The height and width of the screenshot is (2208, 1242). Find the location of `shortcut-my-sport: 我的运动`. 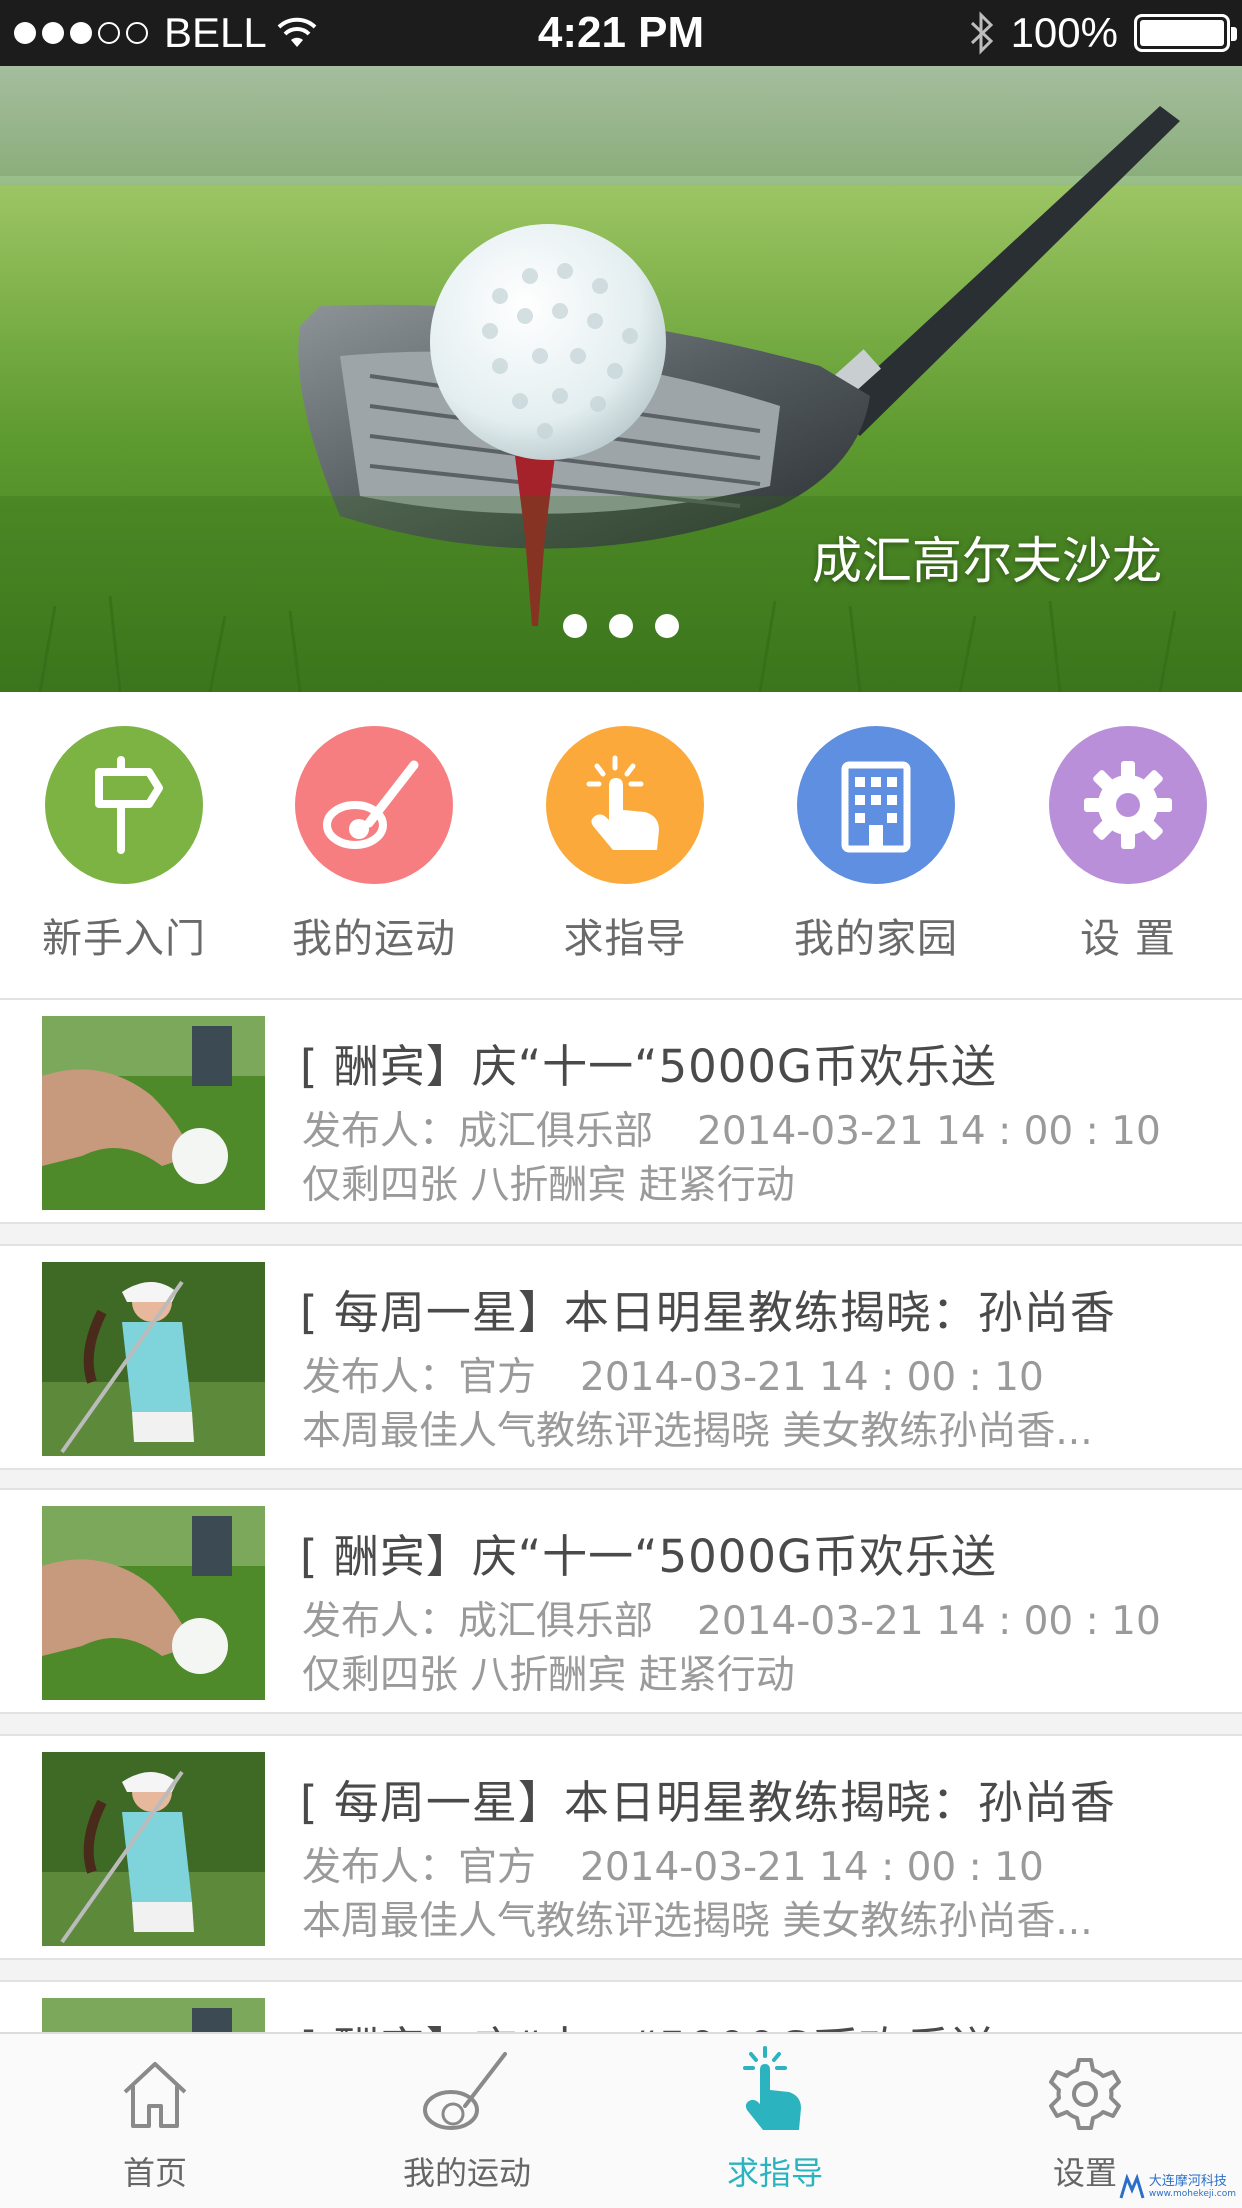

shortcut-my-sport: 我的运动 is located at coordinates (374, 845).